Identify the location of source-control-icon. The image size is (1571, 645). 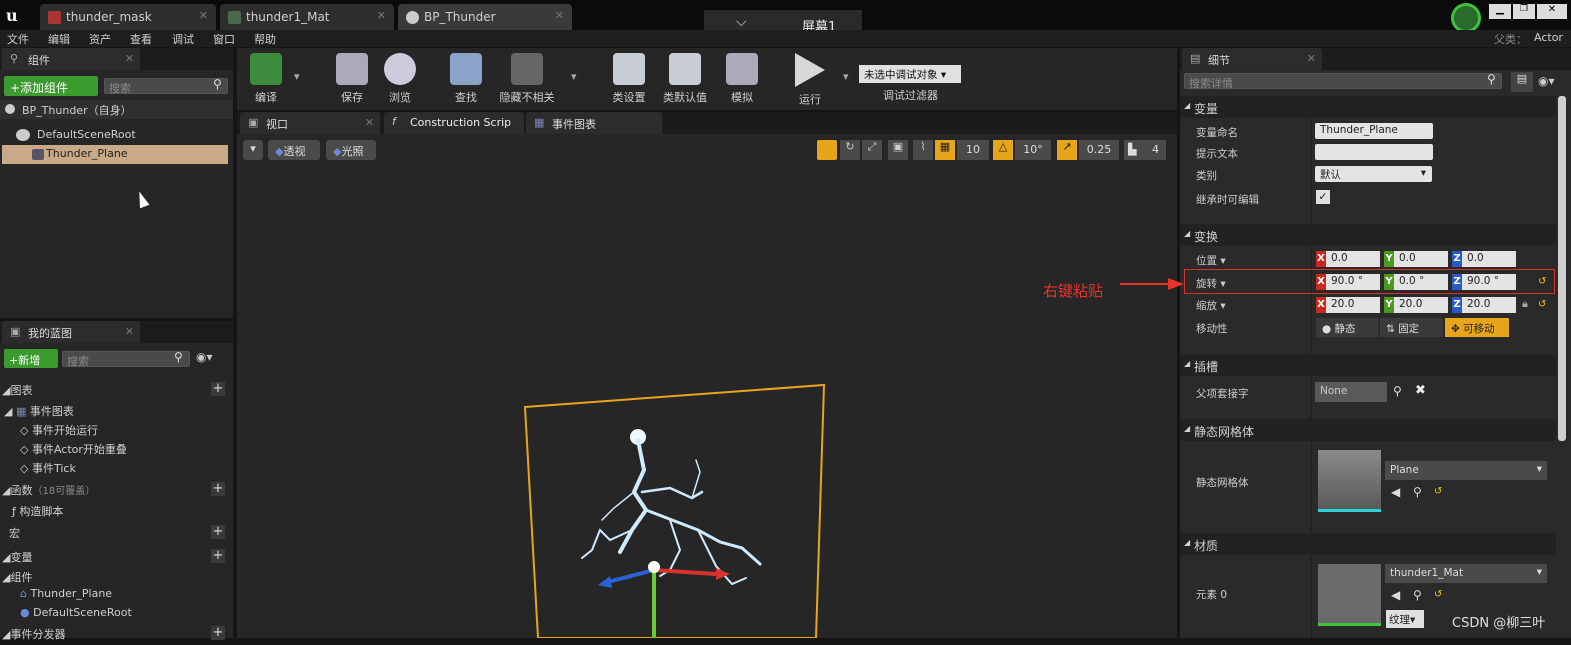
(1466, 18).